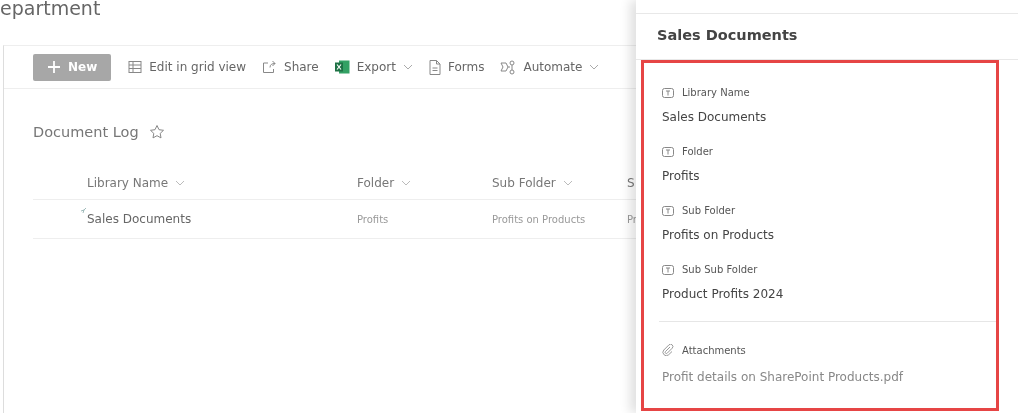 The image size is (1018, 413). What do you see at coordinates (723, 294) in the screenshot?
I see `field-value: Product Profits 2024` at bounding box center [723, 294].